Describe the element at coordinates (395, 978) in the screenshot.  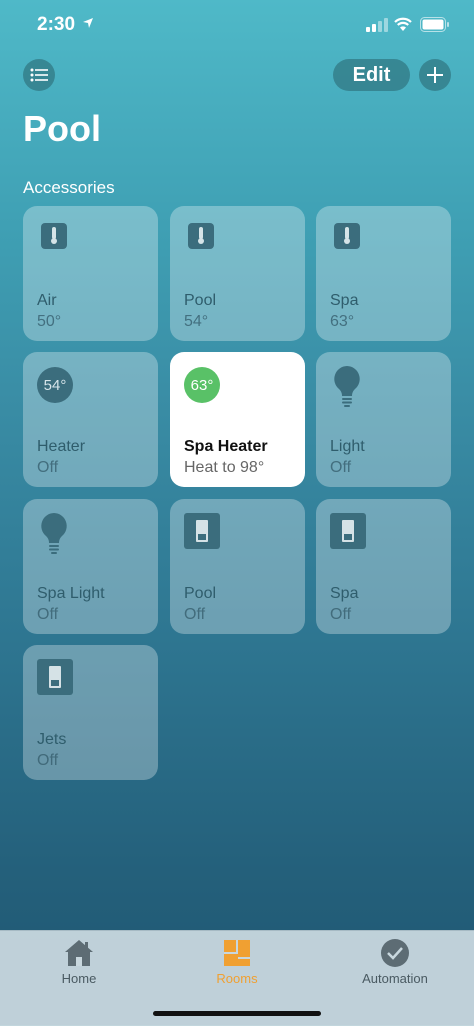
I see `tab-label: Automation` at that location.